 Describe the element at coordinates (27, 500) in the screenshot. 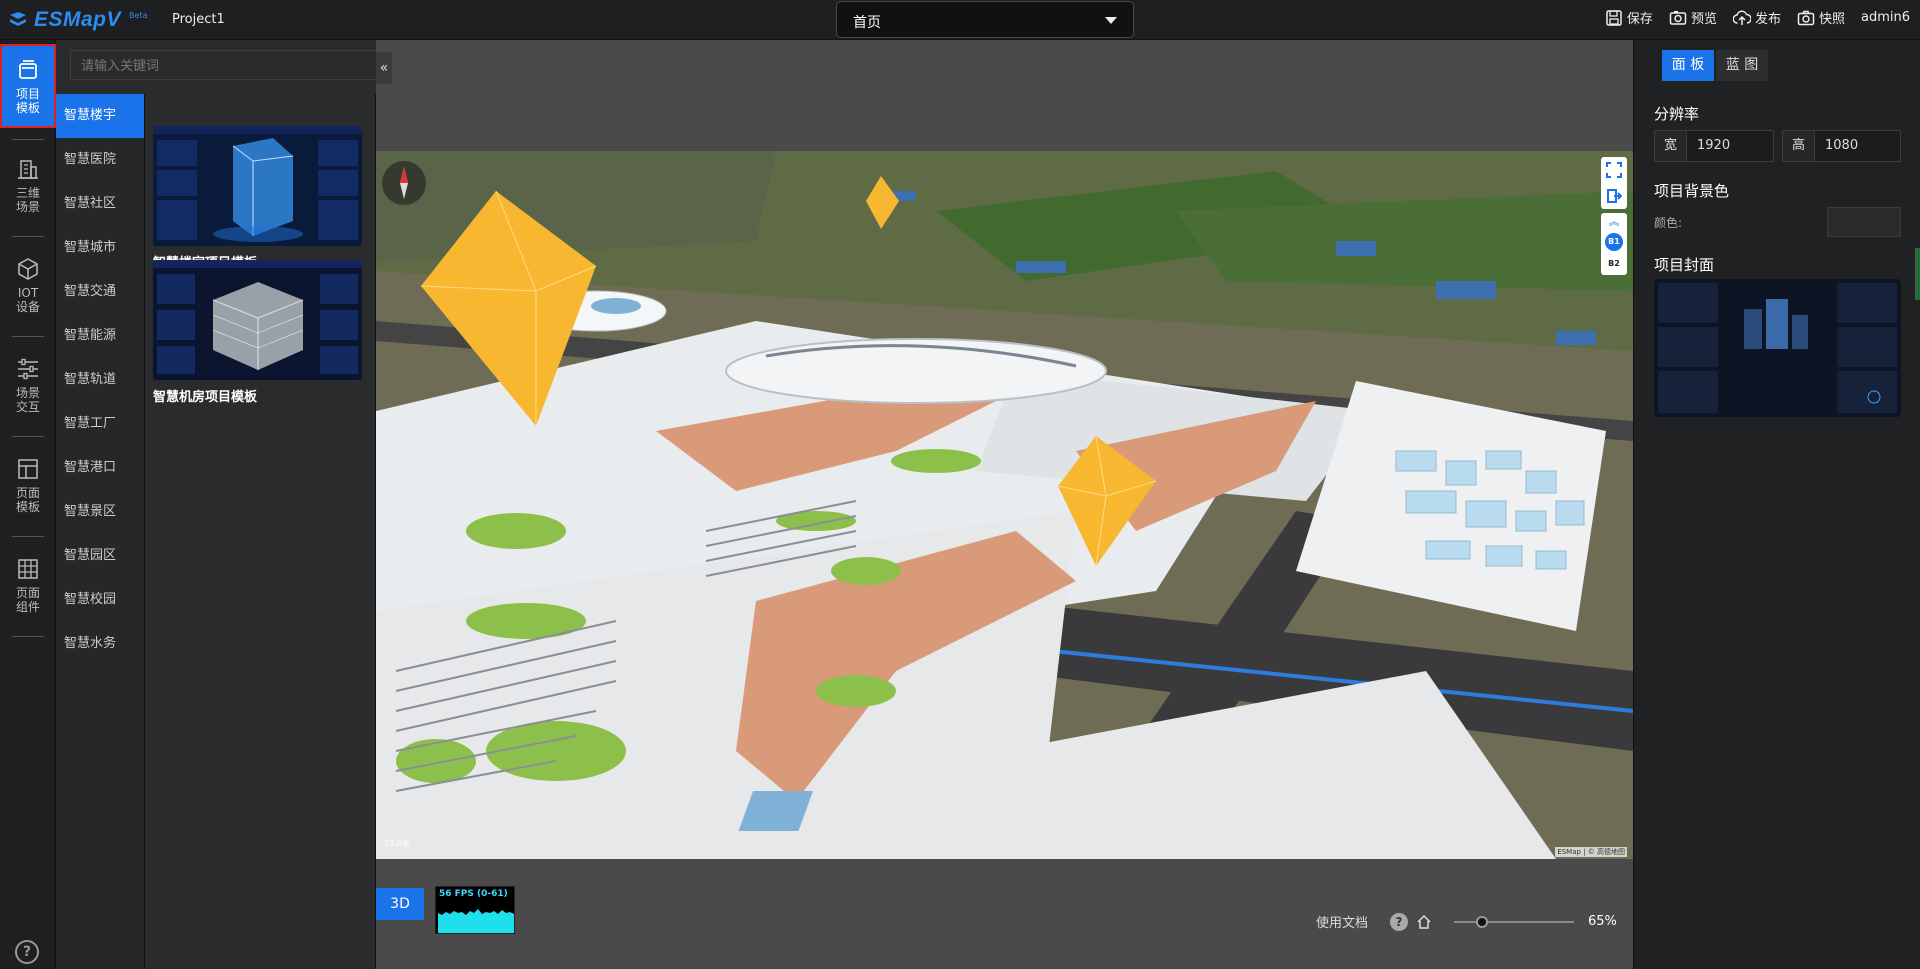

I see `rail-label: 页面 模板` at that location.